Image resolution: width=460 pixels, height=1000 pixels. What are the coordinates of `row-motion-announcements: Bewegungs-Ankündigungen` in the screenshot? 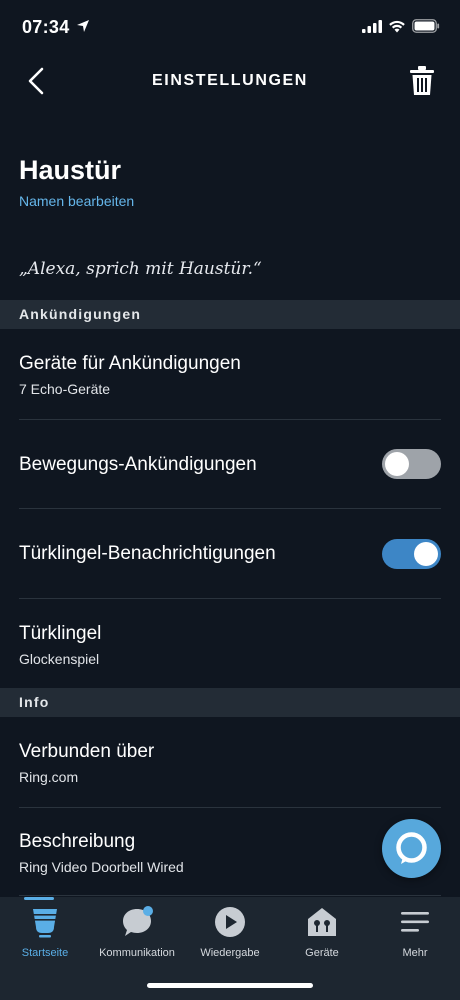 It's located at (230, 465).